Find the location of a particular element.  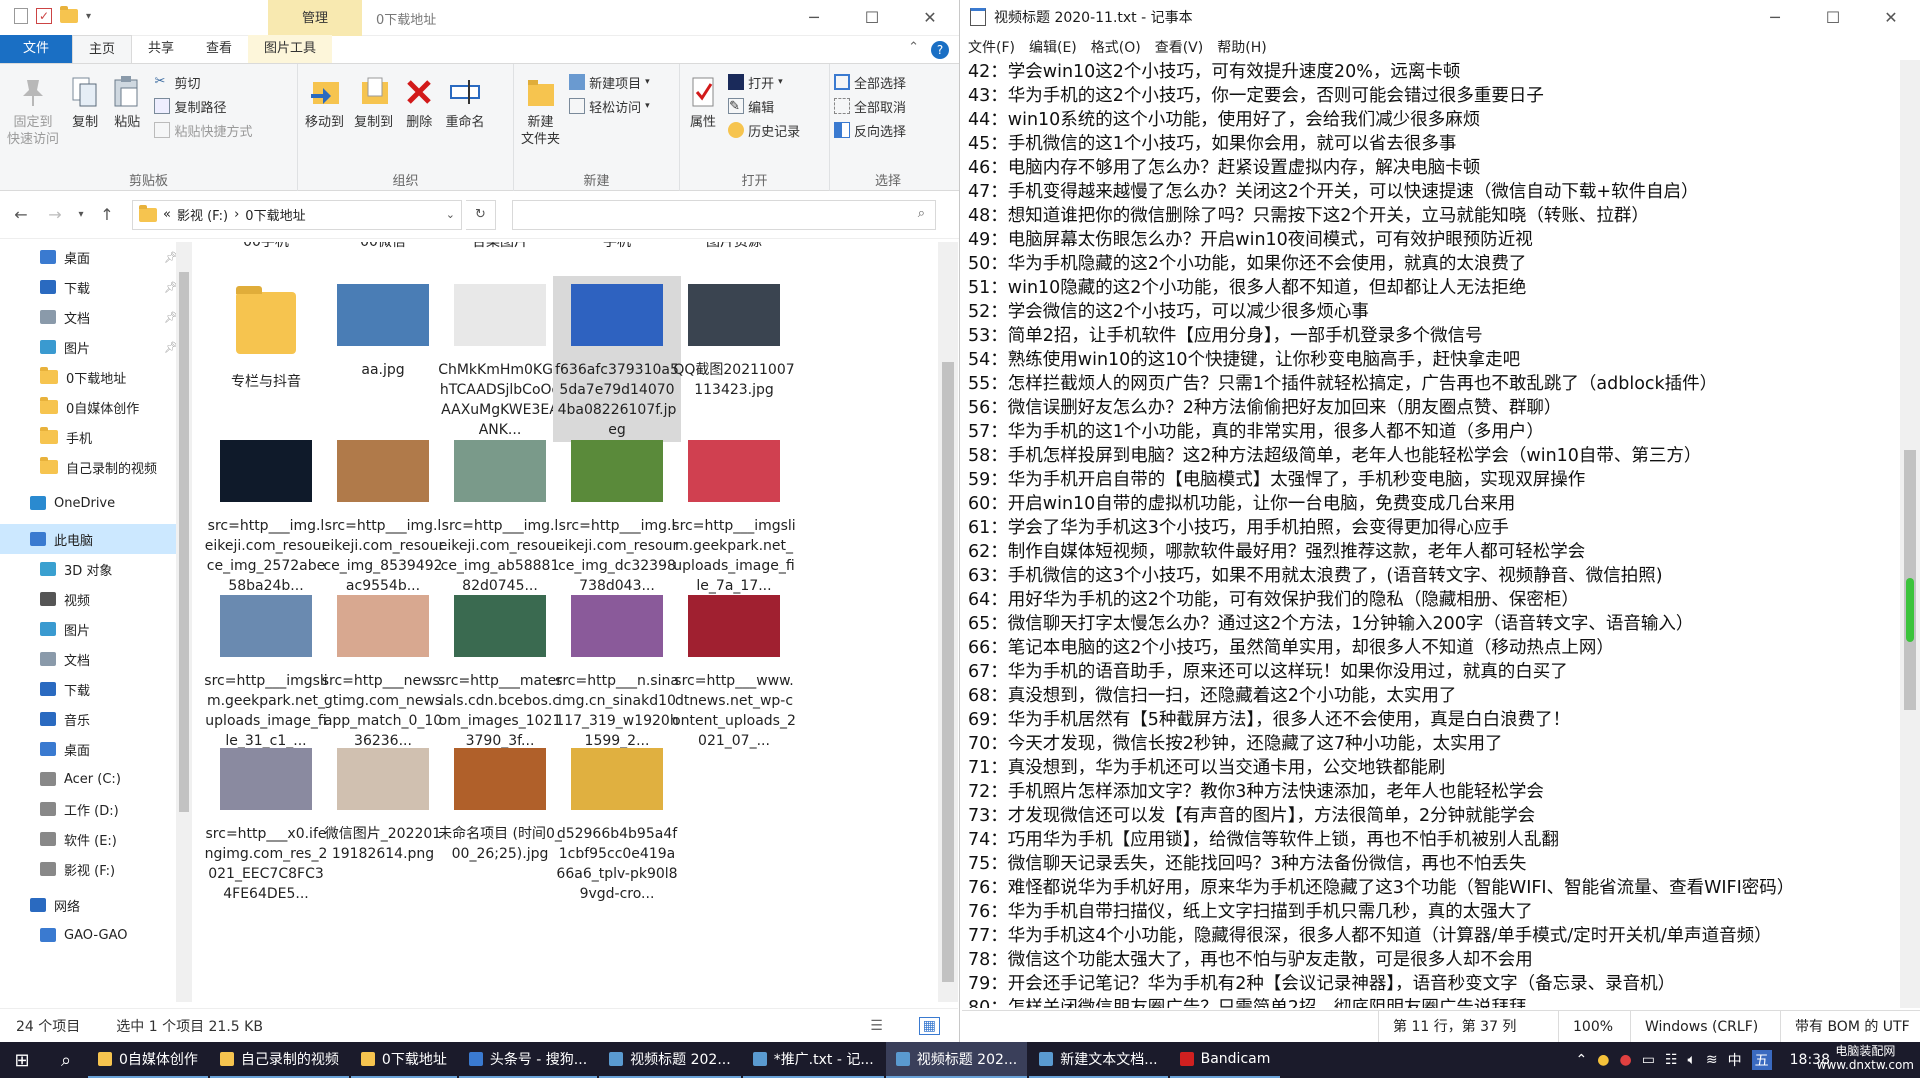

minimize-button: ─ is located at coordinates (814, 17).